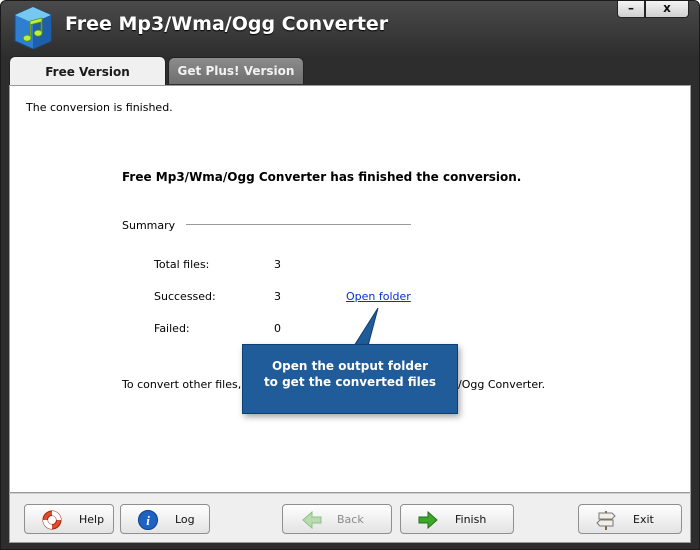 The width and height of the screenshot is (700, 550). What do you see at coordinates (366, 327) in the screenshot?
I see `callout-pointer` at bounding box center [366, 327].